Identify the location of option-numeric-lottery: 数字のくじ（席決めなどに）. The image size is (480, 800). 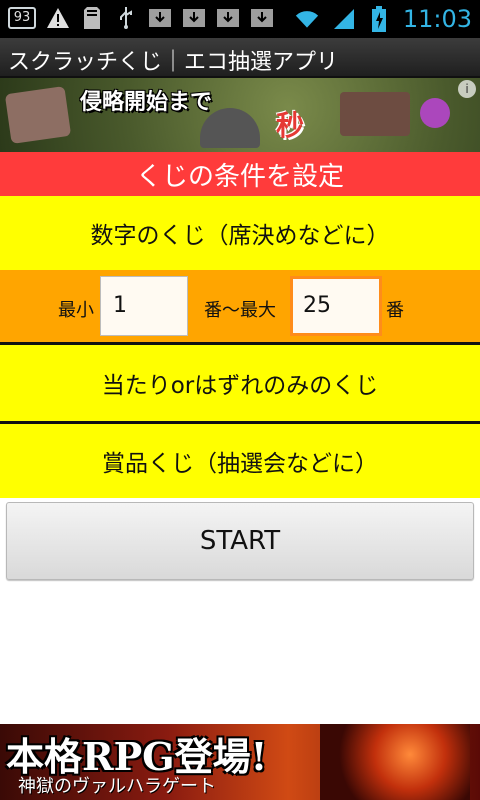
(240, 233).